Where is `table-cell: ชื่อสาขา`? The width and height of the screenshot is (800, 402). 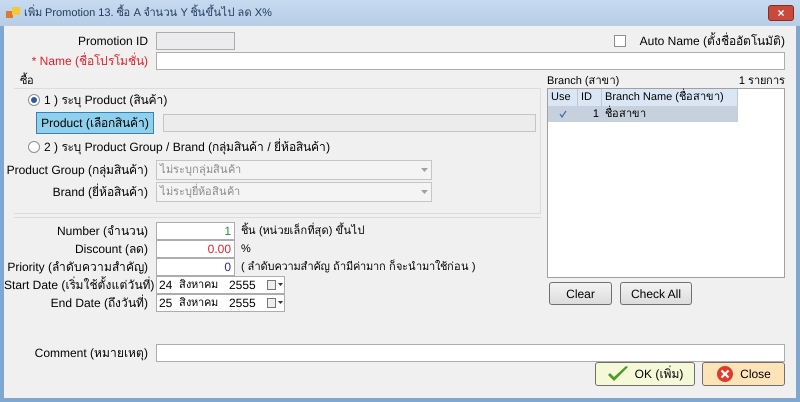
table-cell: ชื่อสาขา is located at coordinates (670, 114).